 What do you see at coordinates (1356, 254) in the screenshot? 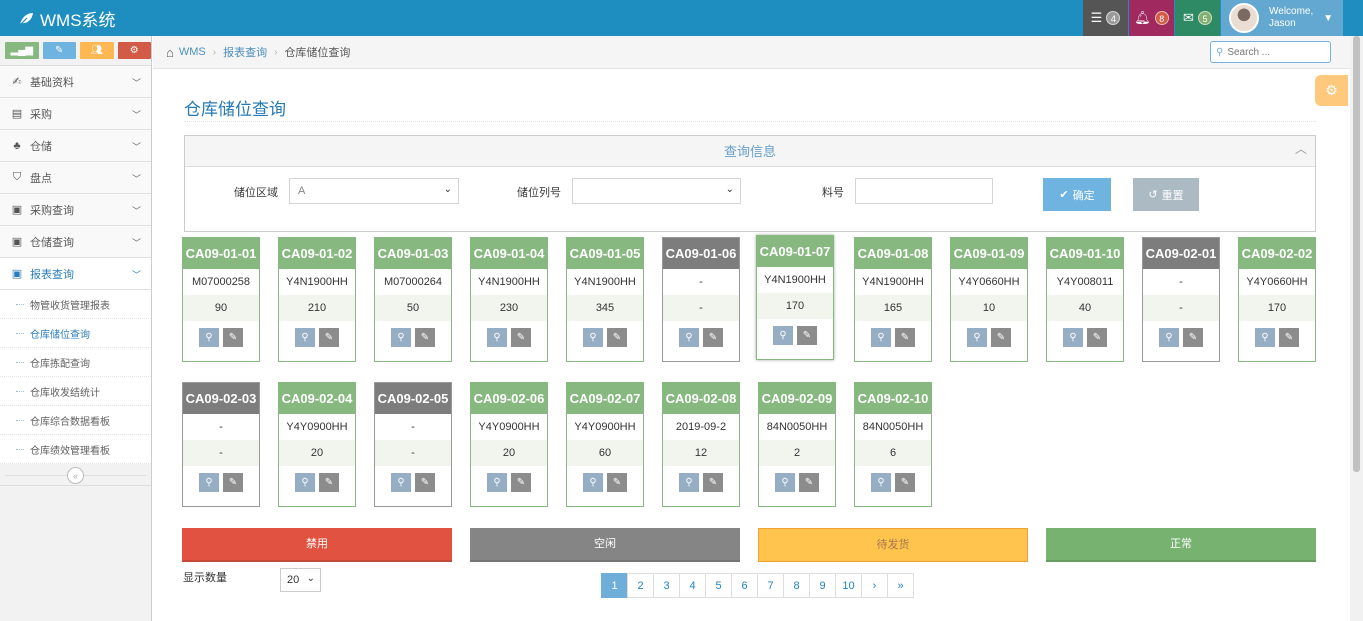
I see `scrollbar-thumb` at bounding box center [1356, 254].